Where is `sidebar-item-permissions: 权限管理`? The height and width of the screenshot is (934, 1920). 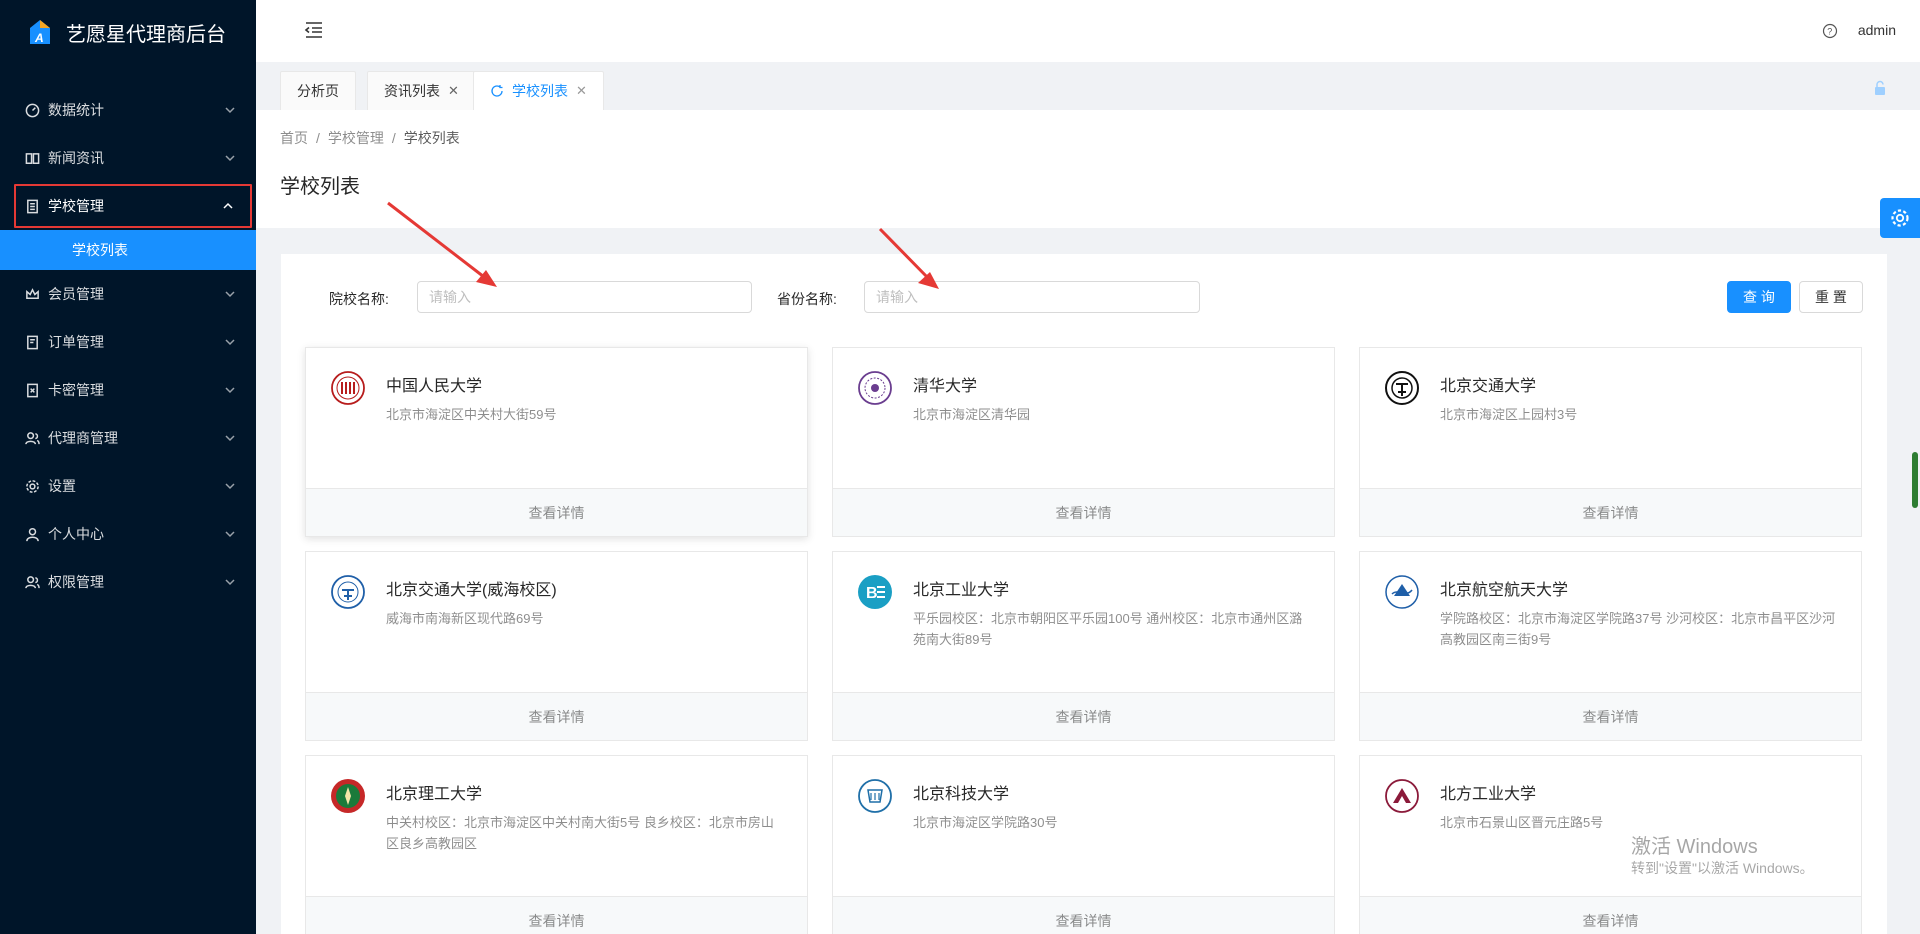 sidebar-item-permissions: 权限管理 is located at coordinates (128, 582).